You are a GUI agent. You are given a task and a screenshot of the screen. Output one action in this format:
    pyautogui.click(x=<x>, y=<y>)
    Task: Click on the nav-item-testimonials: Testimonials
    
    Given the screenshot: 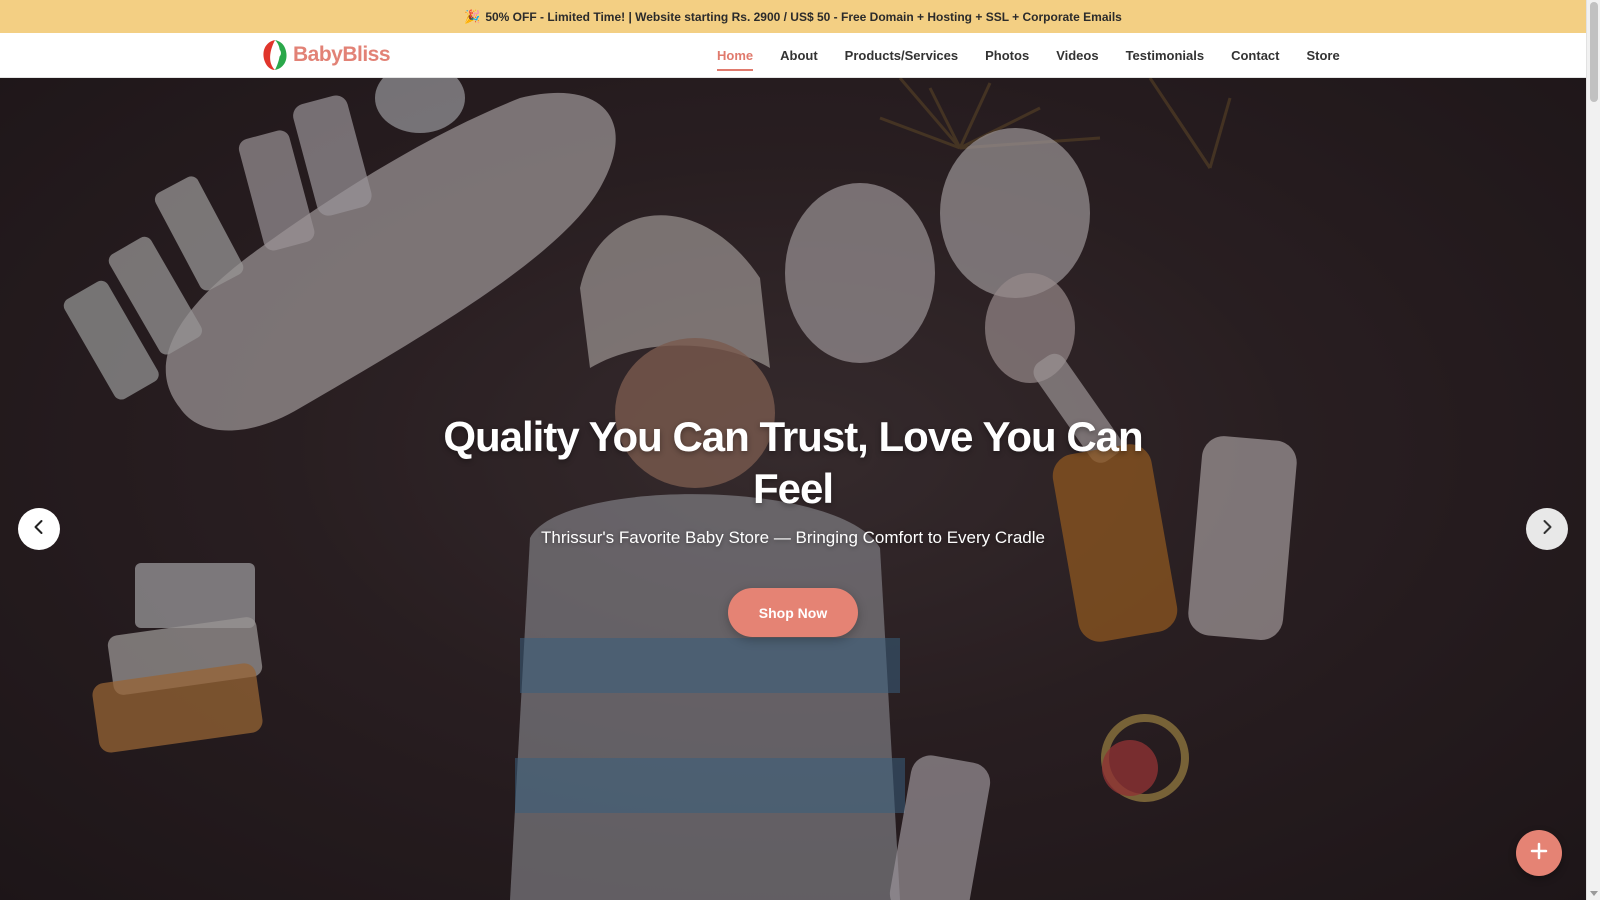 What is the action you would take?
    pyautogui.click(x=1165, y=55)
    